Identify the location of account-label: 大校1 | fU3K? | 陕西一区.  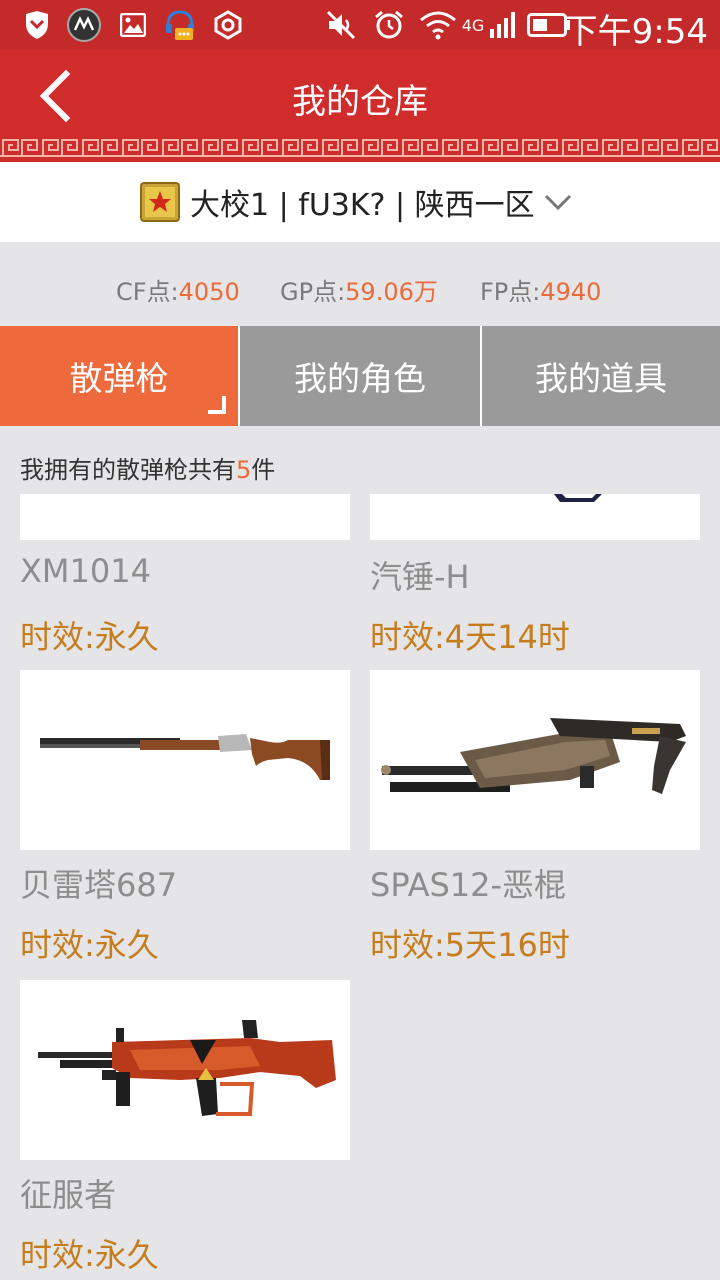
(362, 205).